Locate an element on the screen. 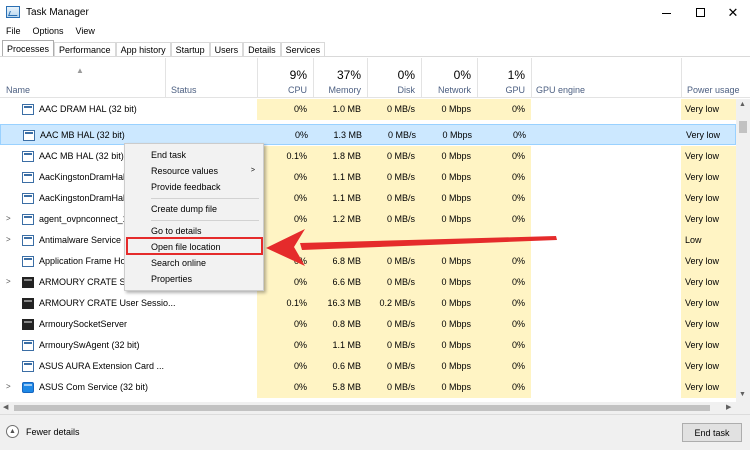  scroll-up-icon: ▲ is located at coordinates (742, 104).